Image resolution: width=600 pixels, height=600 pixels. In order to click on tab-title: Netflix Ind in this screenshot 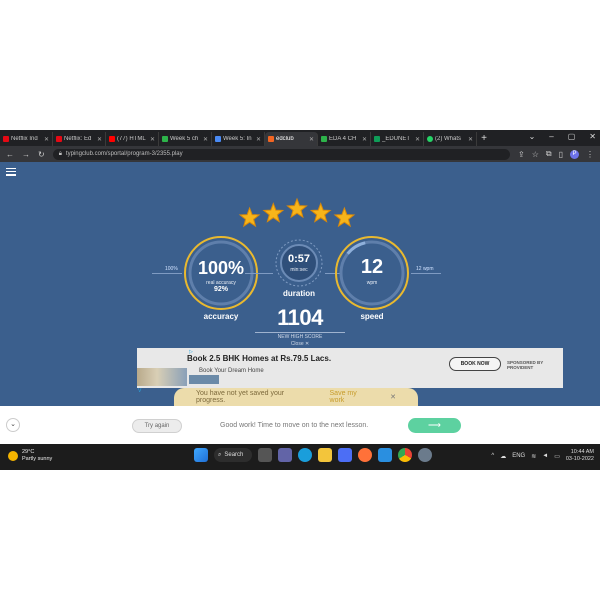, I will do `click(24, 139)`.